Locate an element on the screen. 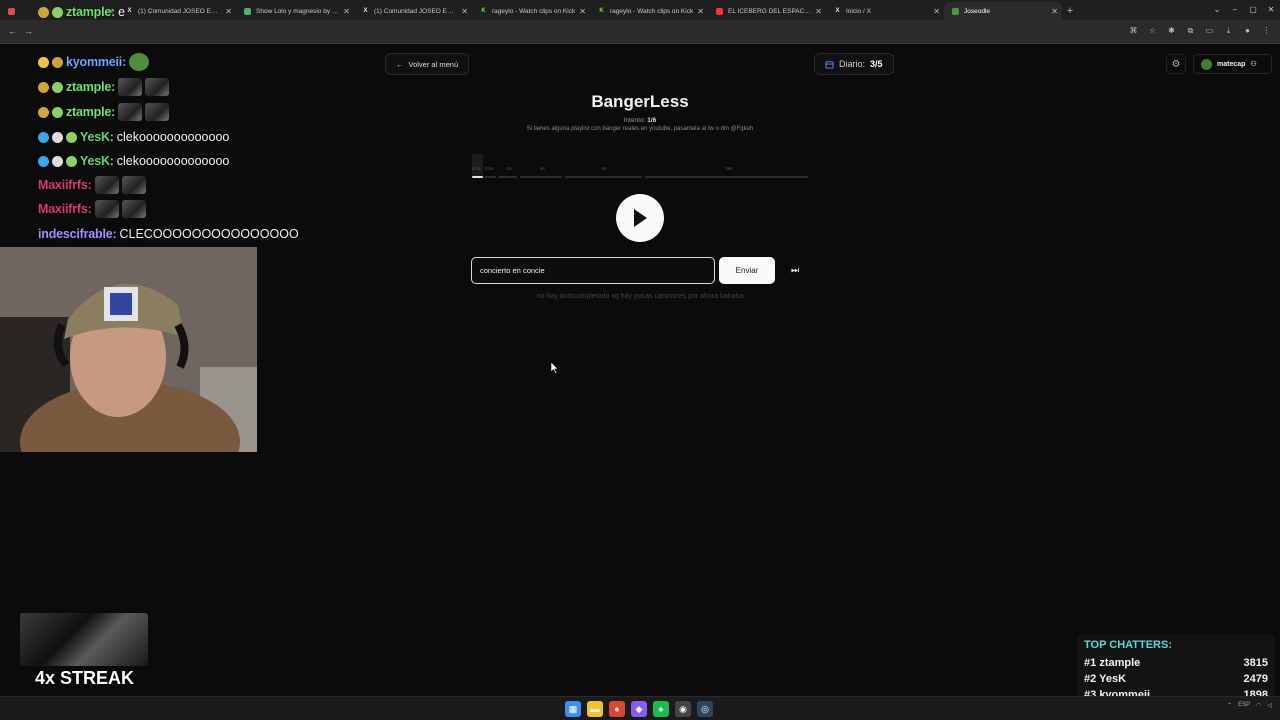 This screenshot has width=1280, height=720. chat-text: CLECOOOOOOOOOOOOOOO is located at coordinates (209, 234).